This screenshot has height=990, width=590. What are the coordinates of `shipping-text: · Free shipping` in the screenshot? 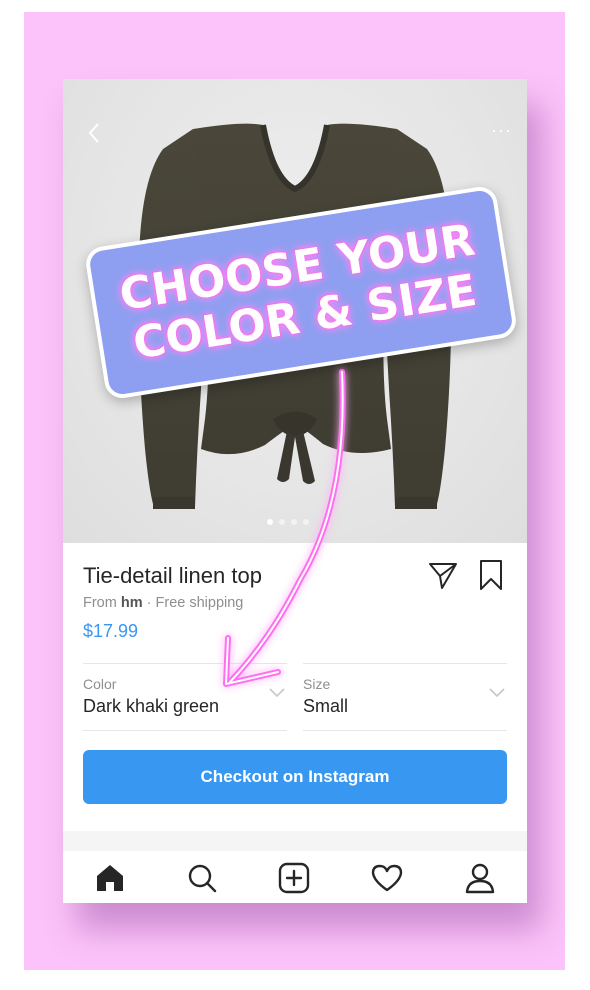 It's located at (195, 603).